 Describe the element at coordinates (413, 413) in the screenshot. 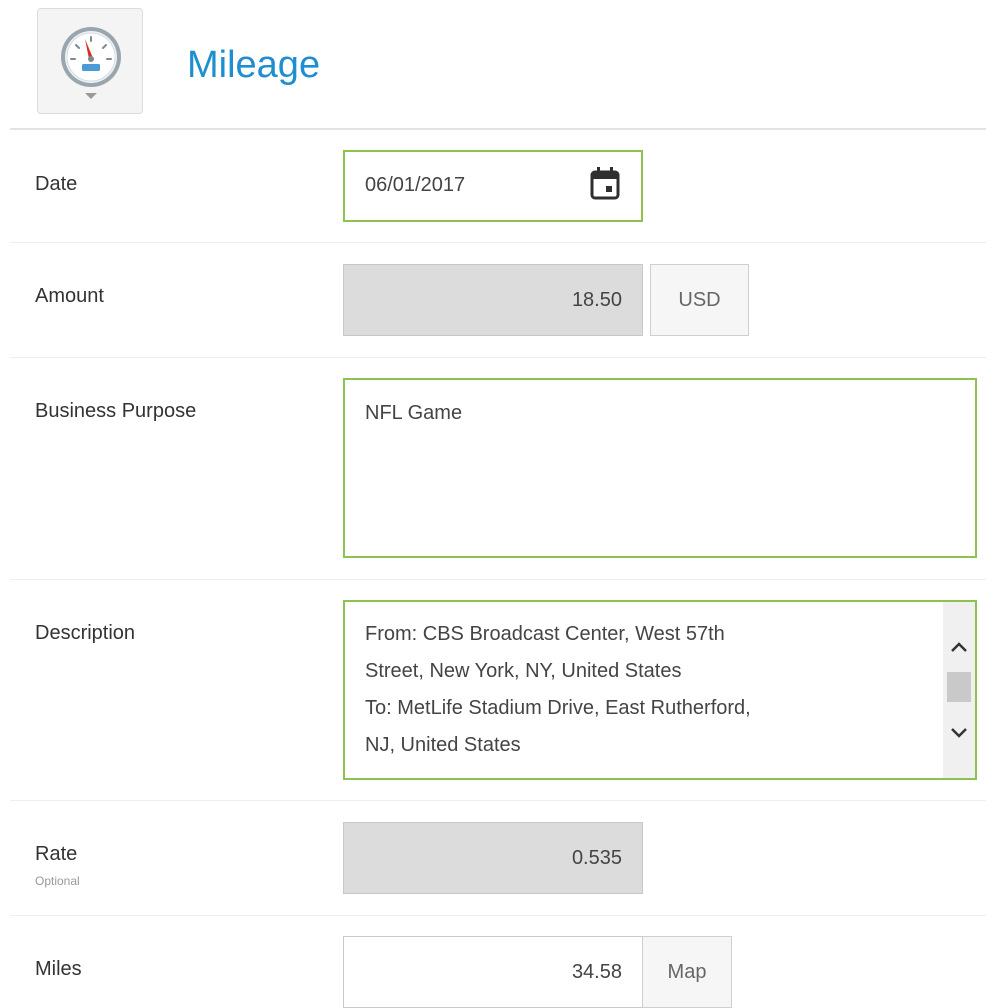

I see `business-purpose-input: NFL Game` at that location.